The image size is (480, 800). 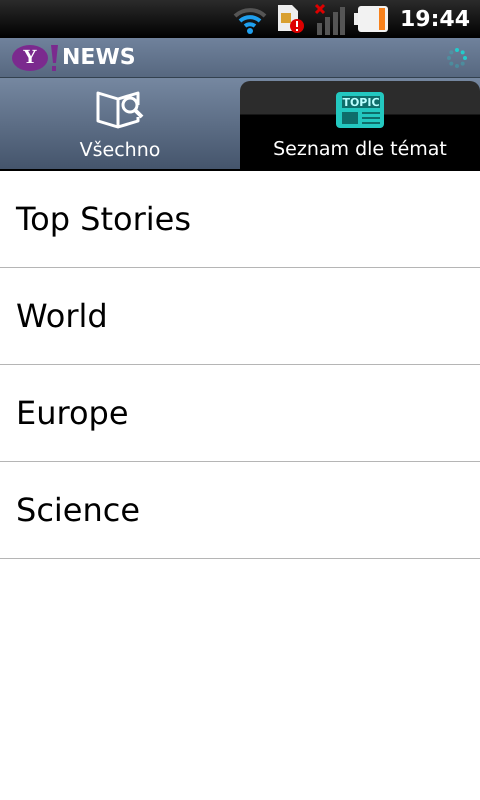 I want to click on loading-spinner-icon, so click(x=457, y=57).